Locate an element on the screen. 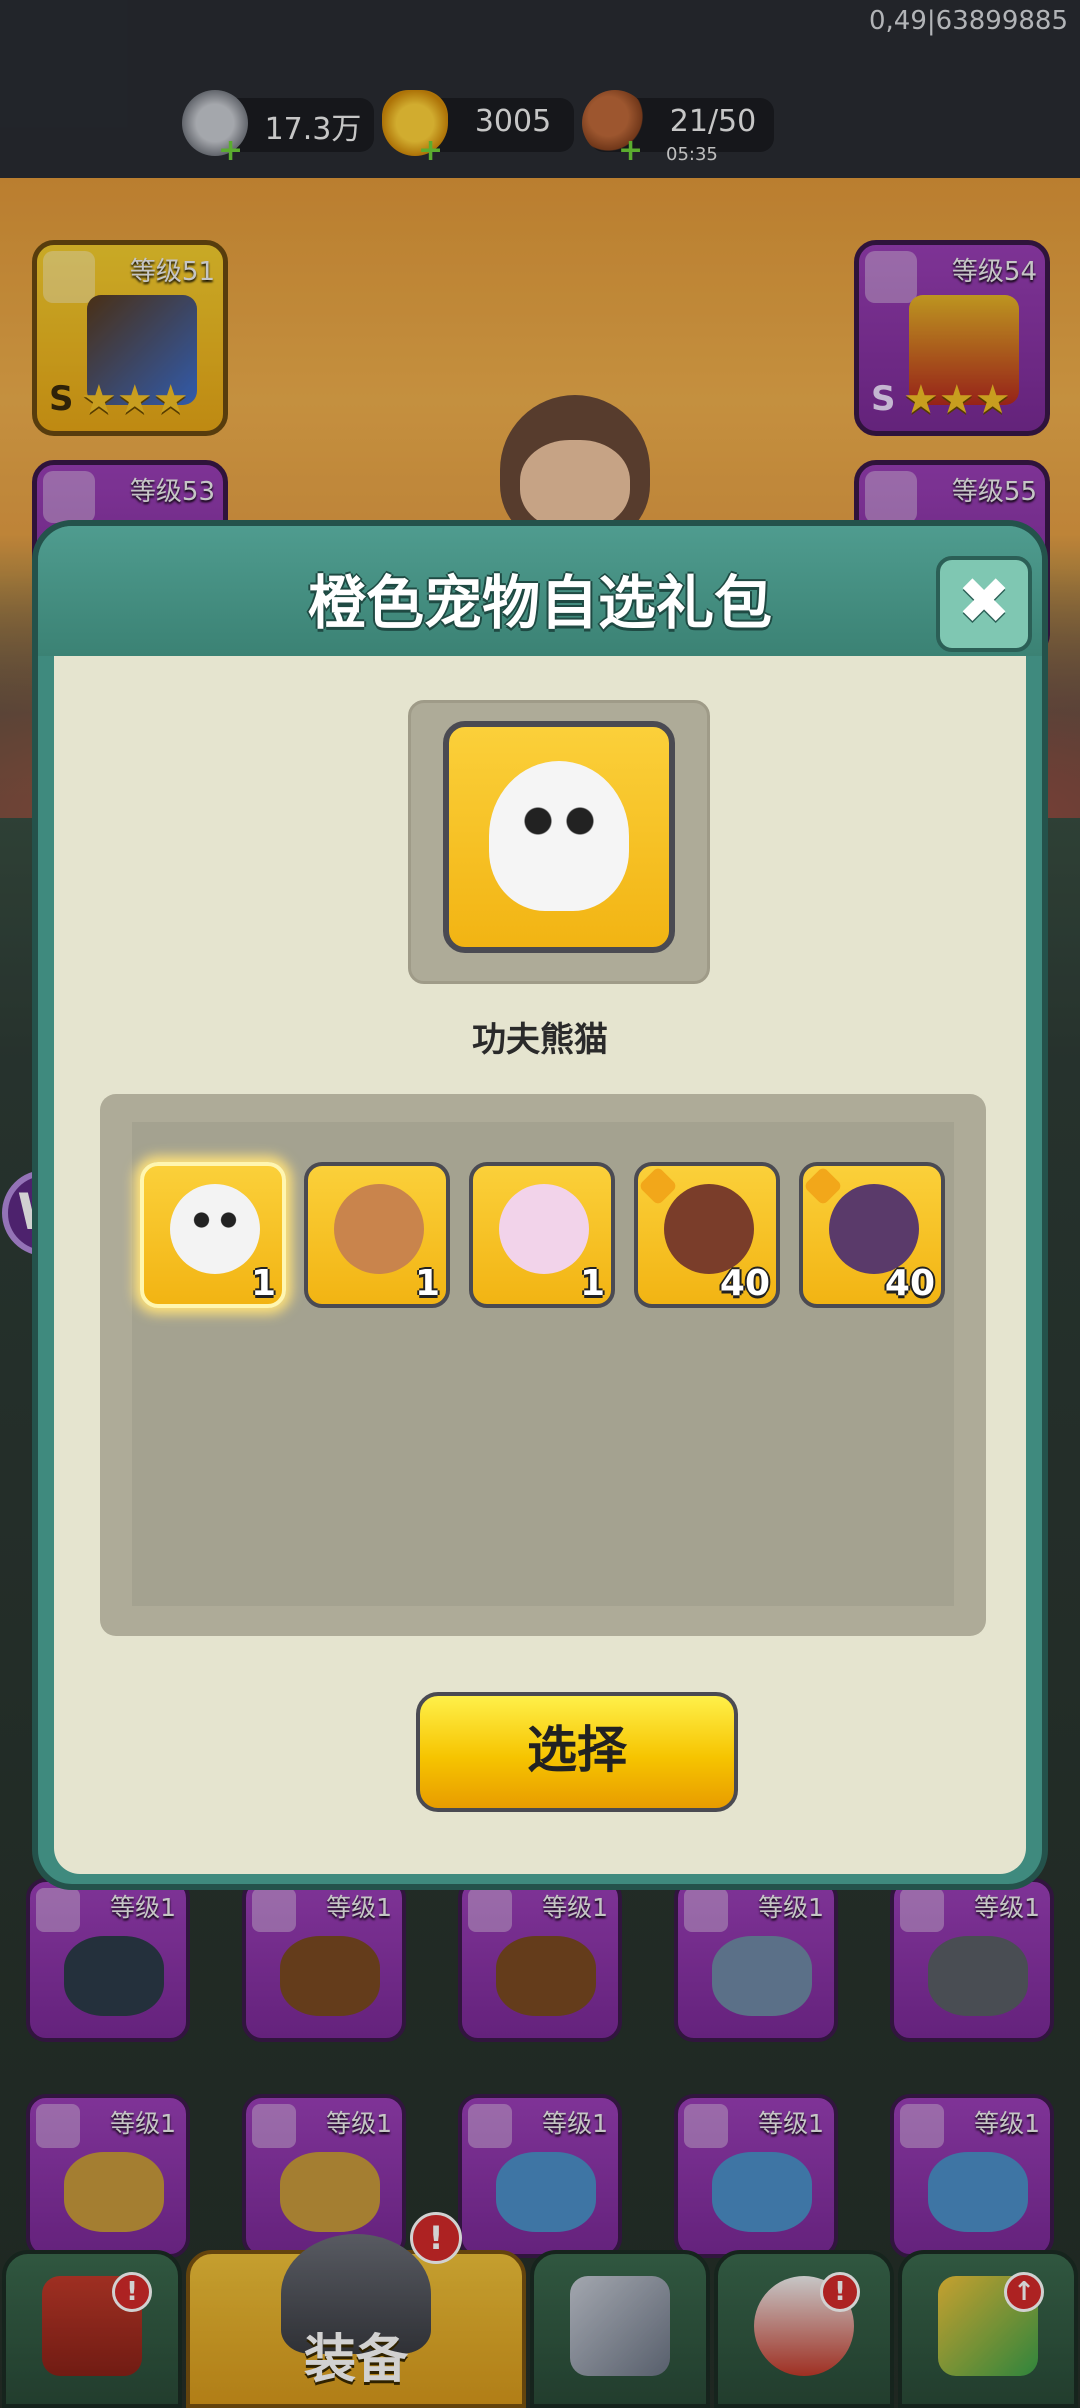 This screenshot has height=2408, width=1080. pet-option-kungfu-panda: 1 is located at coordinates (213, 1235).